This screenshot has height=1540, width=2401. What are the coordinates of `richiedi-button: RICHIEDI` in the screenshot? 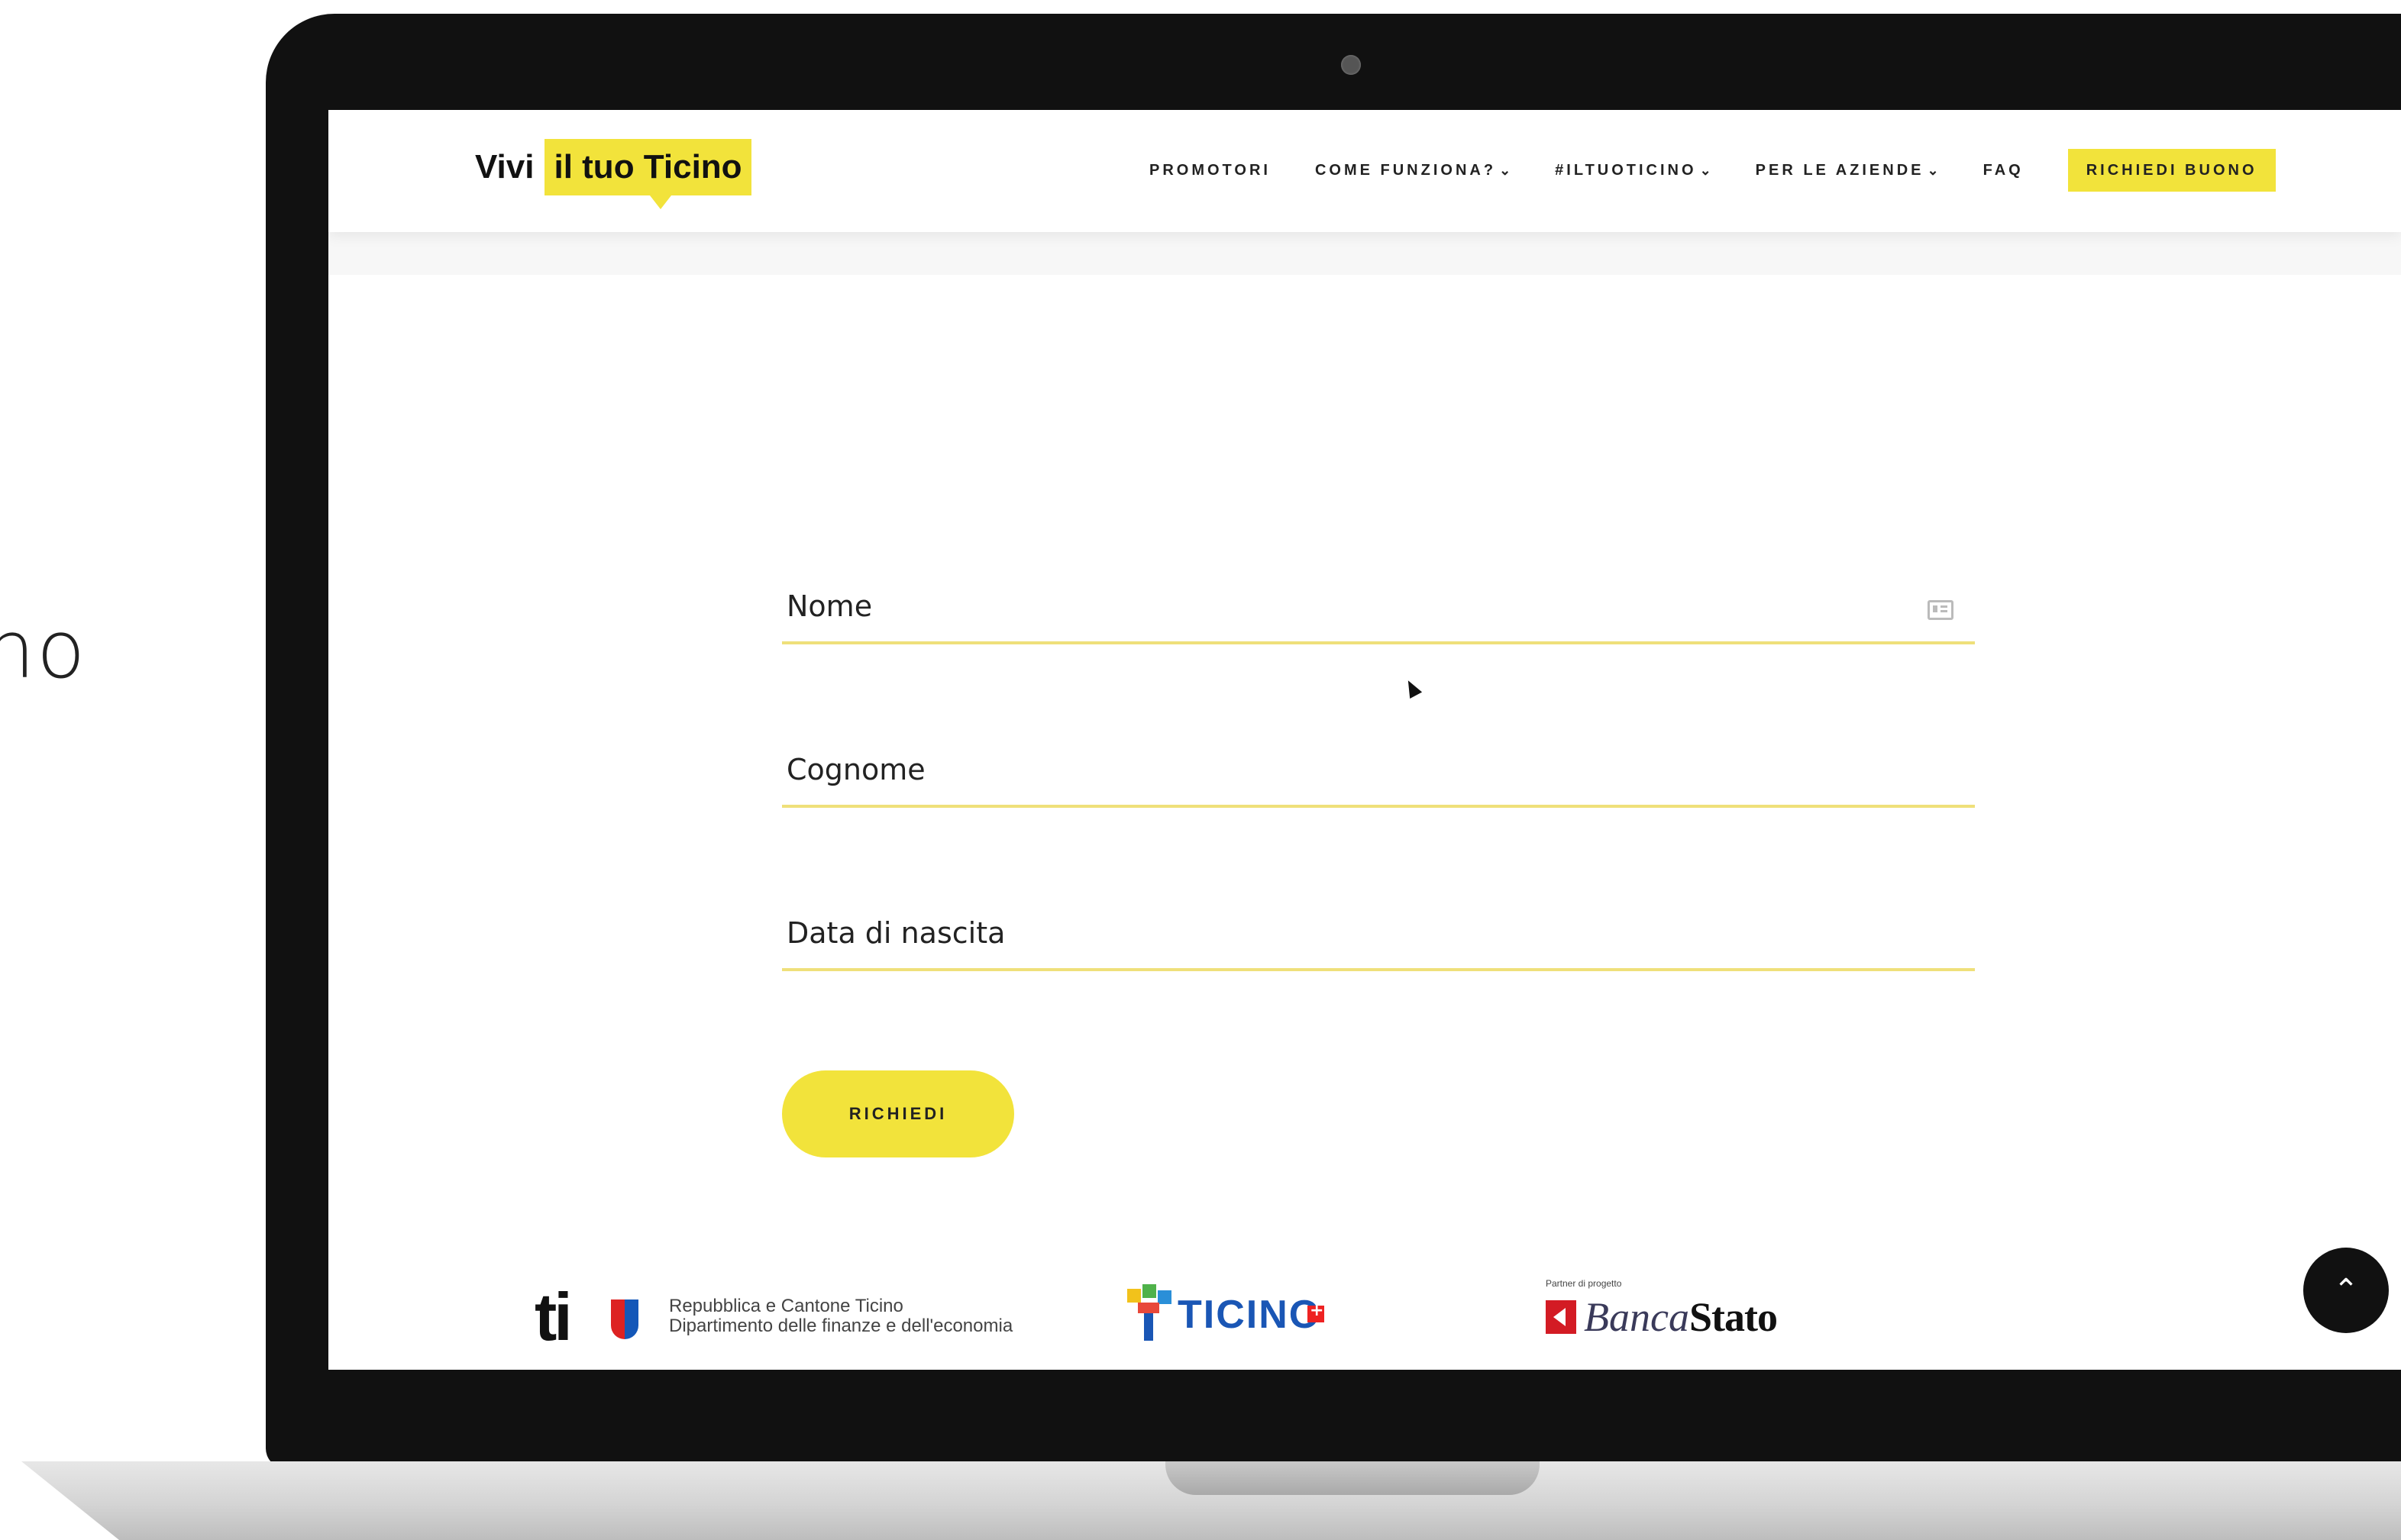 It's located at (898, 1113).